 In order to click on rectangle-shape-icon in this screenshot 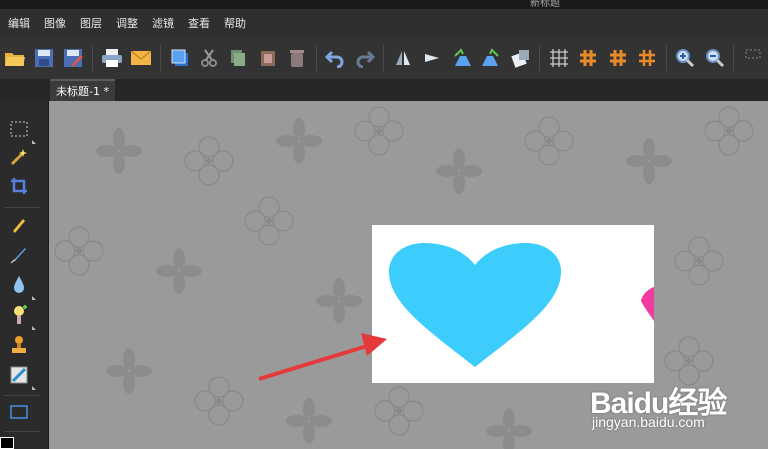, I will do `click(19, 412)`.